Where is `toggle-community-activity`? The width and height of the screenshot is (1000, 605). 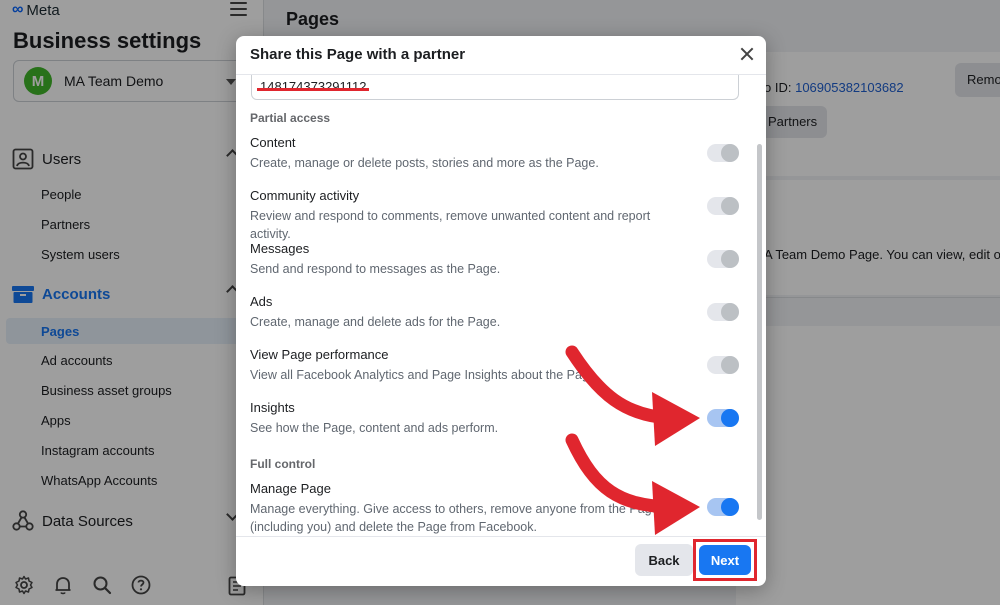 toggle-community-activity is located at coordinates (723, 206).